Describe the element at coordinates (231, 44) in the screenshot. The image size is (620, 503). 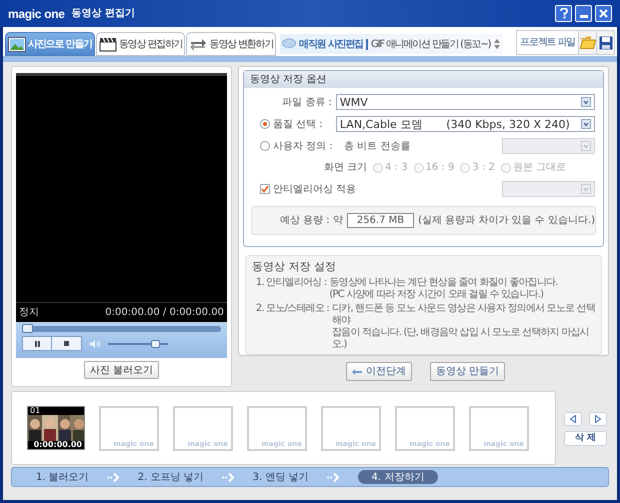
I see `tab: 동영상 변환하기` at that location.